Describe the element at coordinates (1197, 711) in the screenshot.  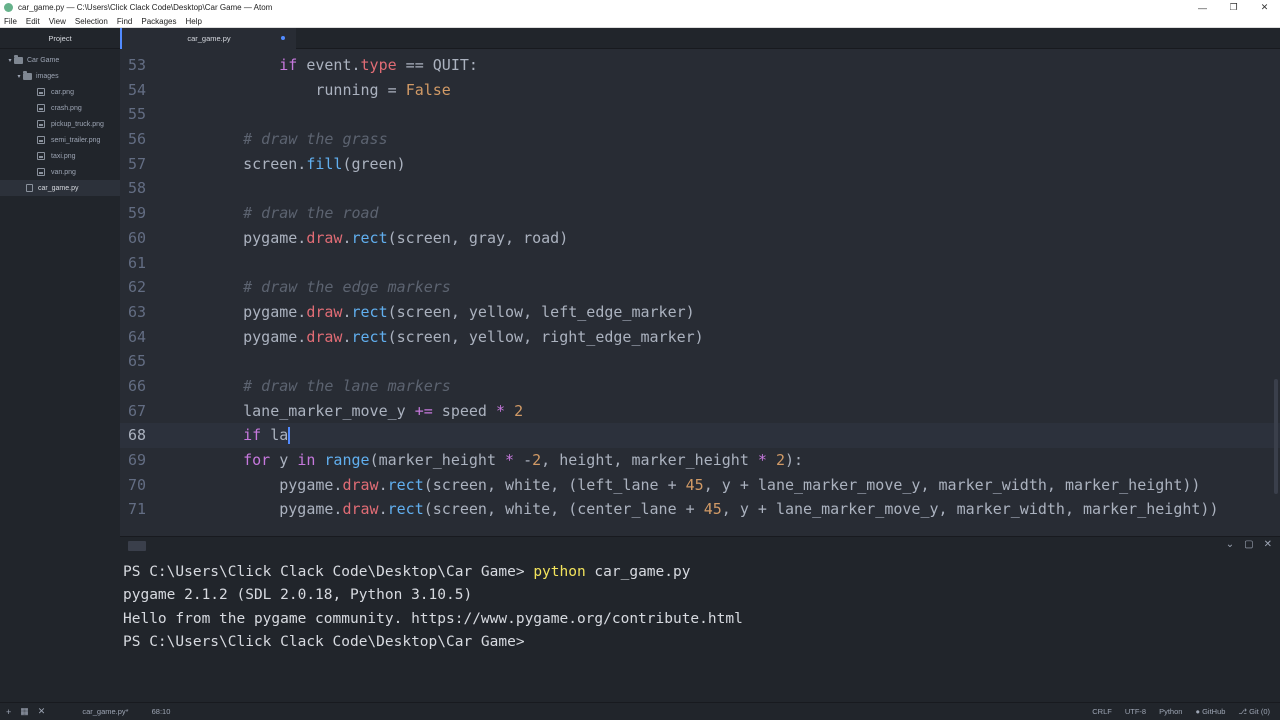
I see `github-icon: ●` at that location.